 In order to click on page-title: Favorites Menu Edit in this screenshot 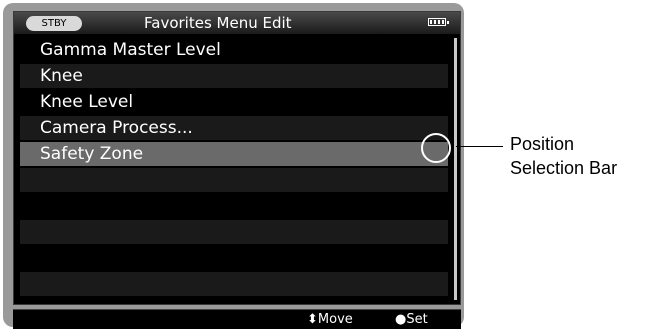, I will do `click(218, 23)`.